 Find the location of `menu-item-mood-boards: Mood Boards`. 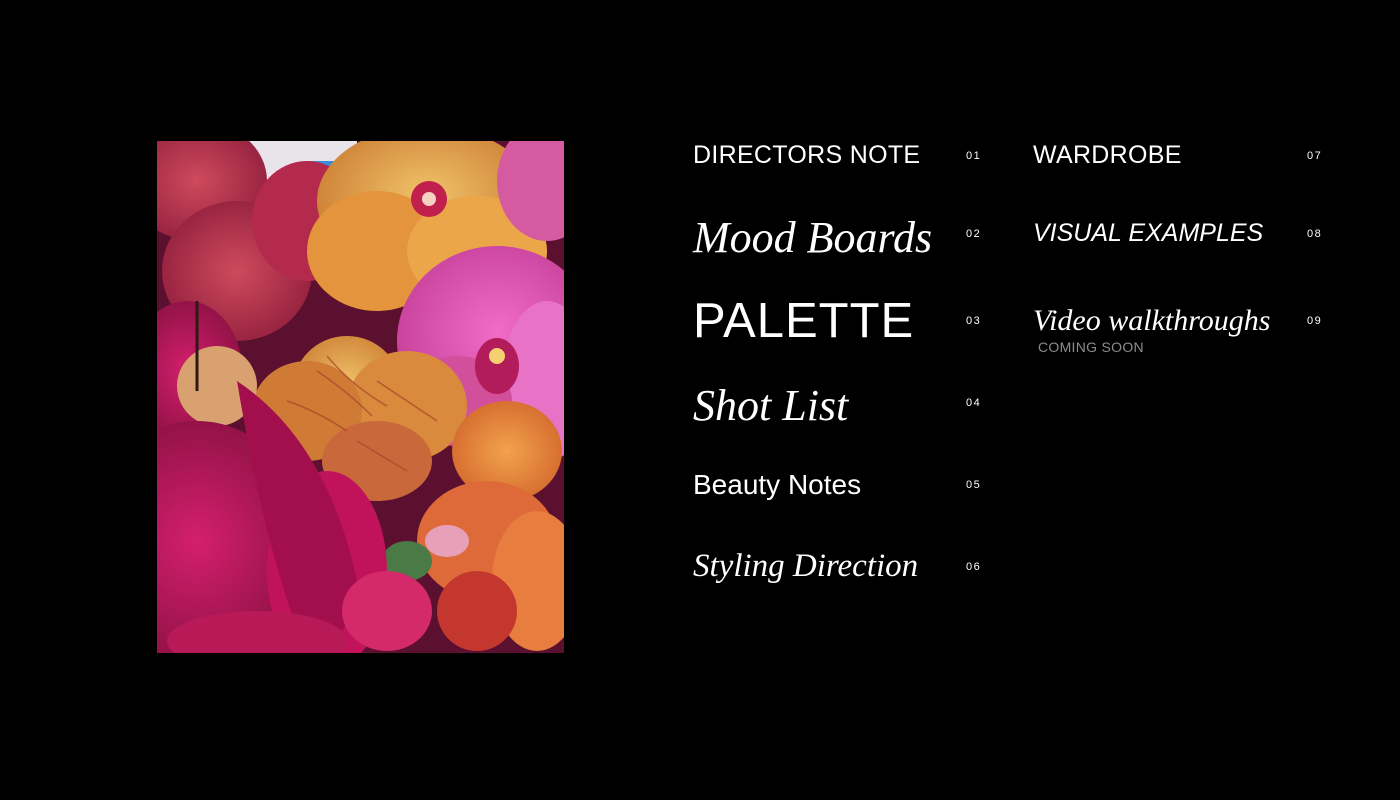

menu-item-mood-boards: Mood Boards is located at coordinates (812, 237).